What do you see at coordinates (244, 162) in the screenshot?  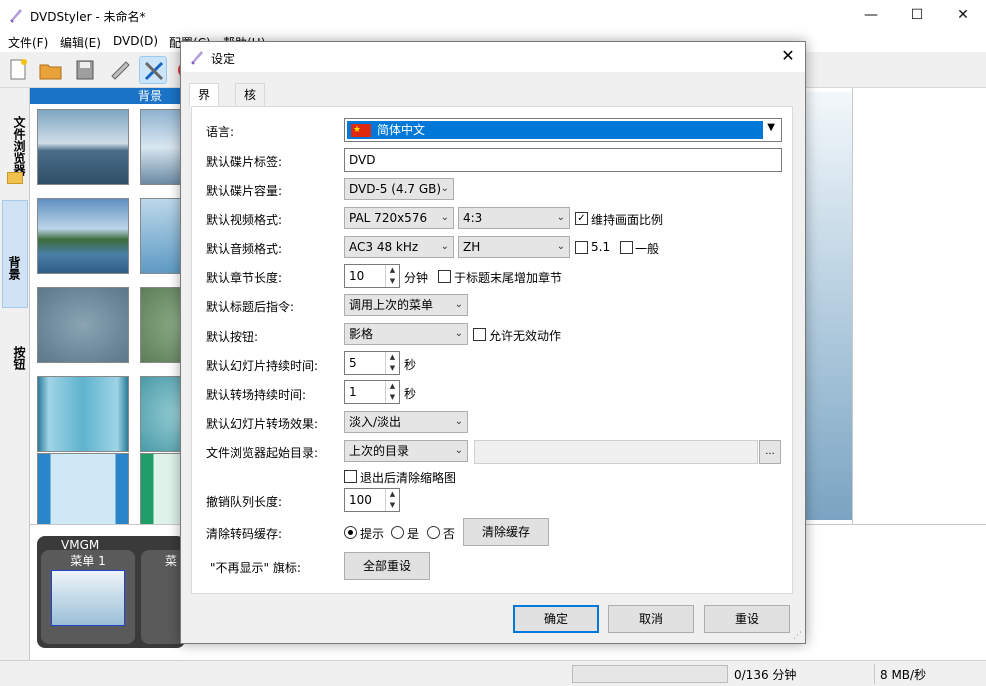 I see `disc-label-label: 默认碟片标签:` at bounding box center [244, 162].